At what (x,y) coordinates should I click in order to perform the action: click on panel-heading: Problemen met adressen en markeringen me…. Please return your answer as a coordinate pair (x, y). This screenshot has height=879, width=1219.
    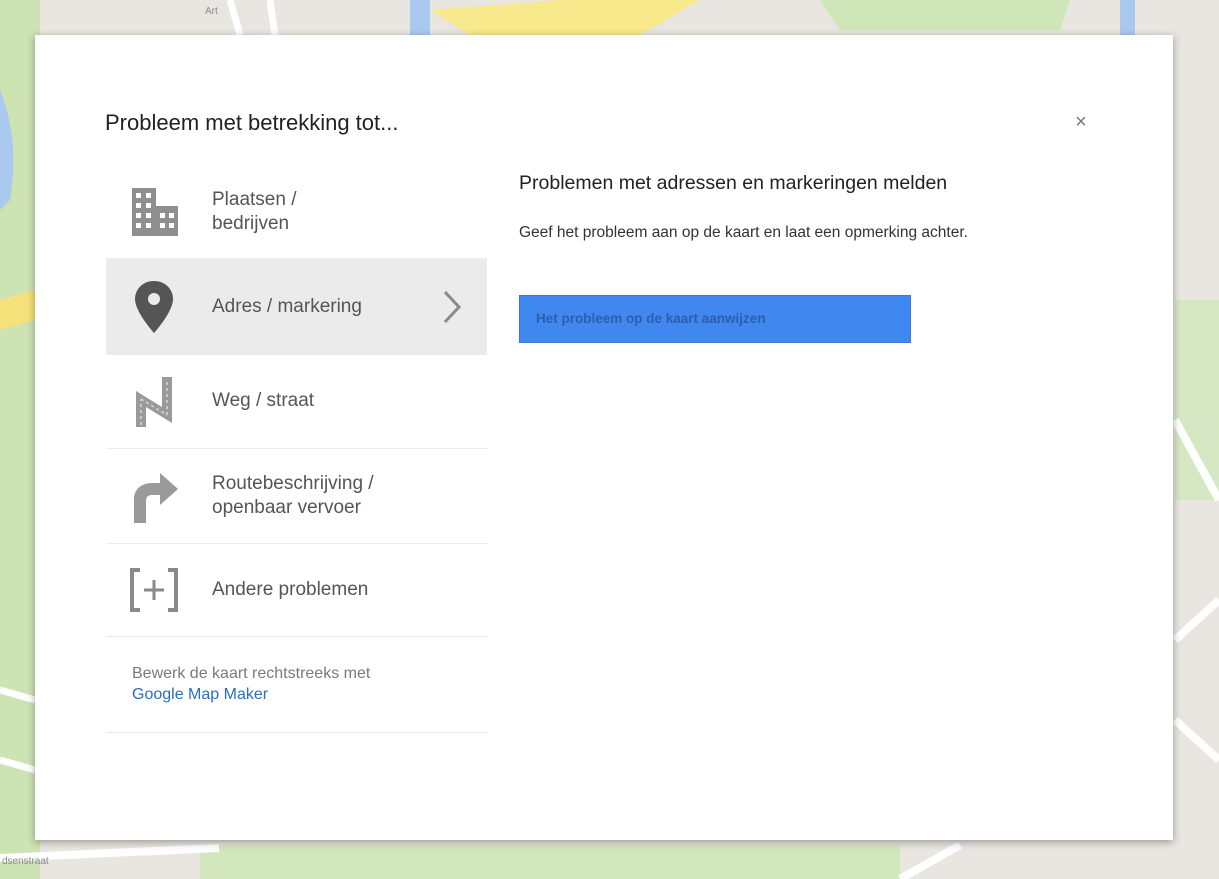
    Looking at the image, I should click on (733, 183).